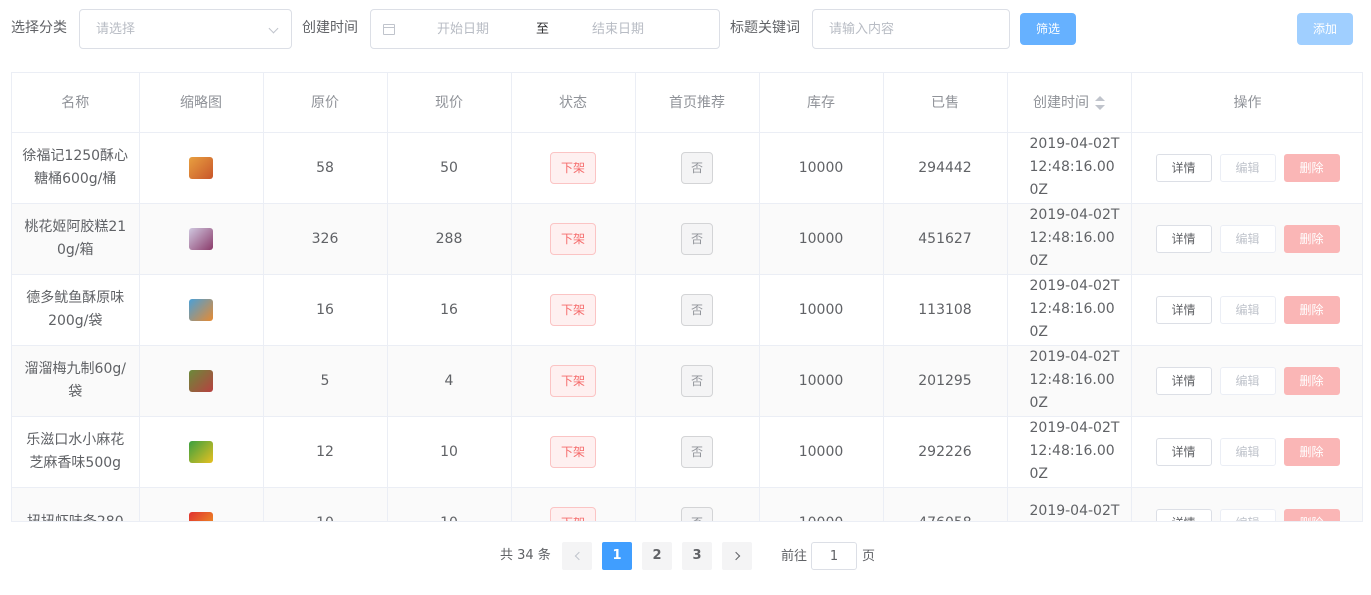 The height and width of the screenshot is (595, 1371). Describe the element at coordinates (201, 103) in the screenshot. I see `col-thumbnail: 缩略图` at that location.